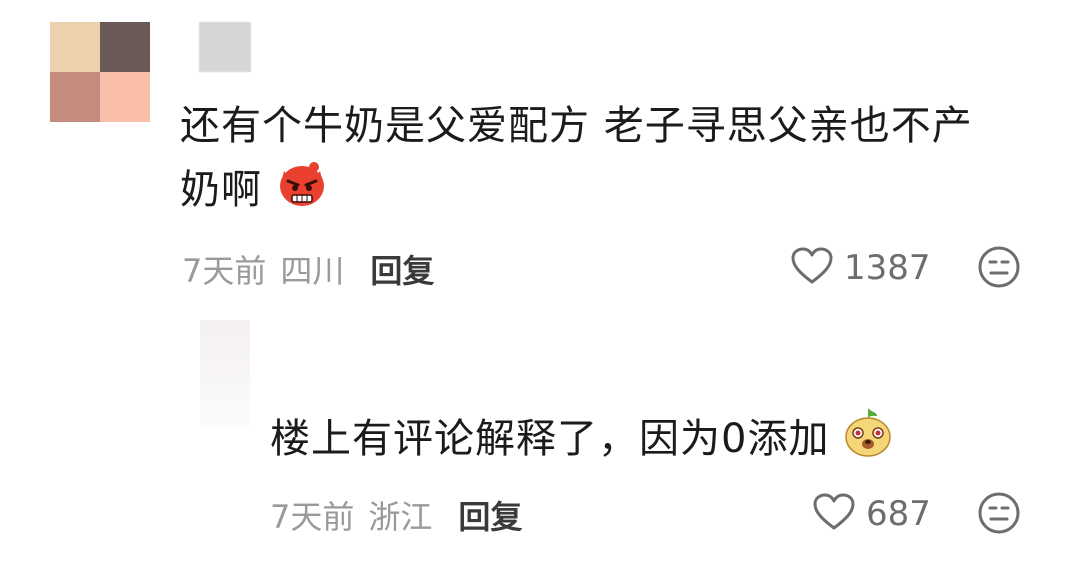 This screenshot has height=572, width=1080. Describe the element at coordinates (400, 517) in the screenshot. I see `reply-location: 浙江` at that location.